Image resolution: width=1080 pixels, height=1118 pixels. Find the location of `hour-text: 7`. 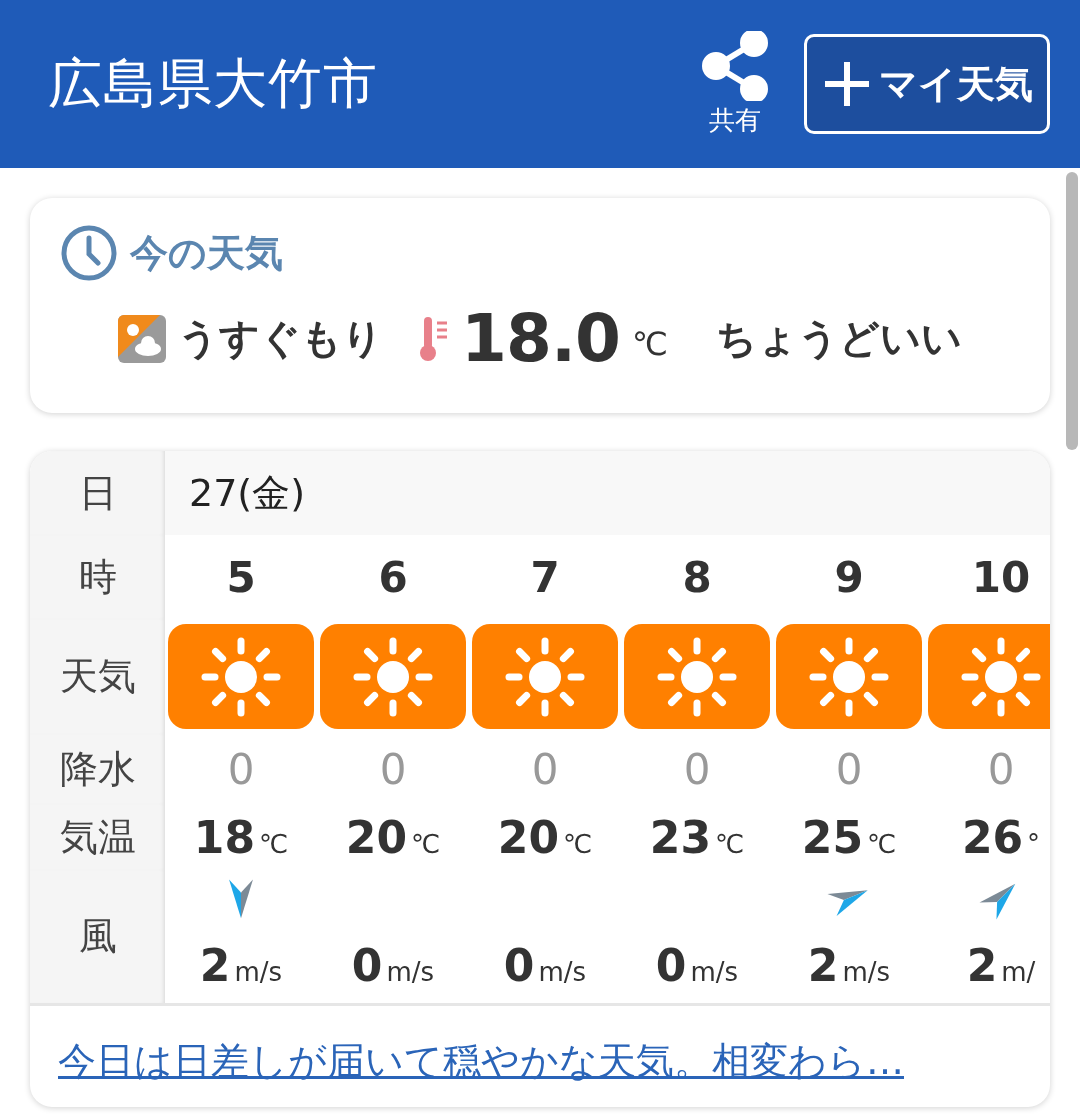

hour-text: 7 is located at coordinates (545, 577).